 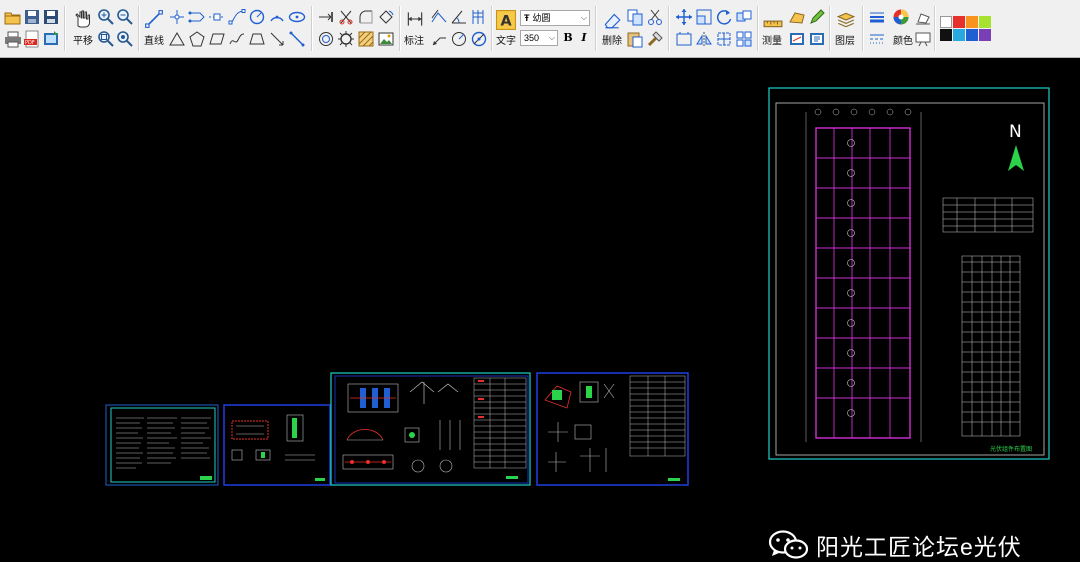 I want to click on block-icon, so click(x=744, y=39).